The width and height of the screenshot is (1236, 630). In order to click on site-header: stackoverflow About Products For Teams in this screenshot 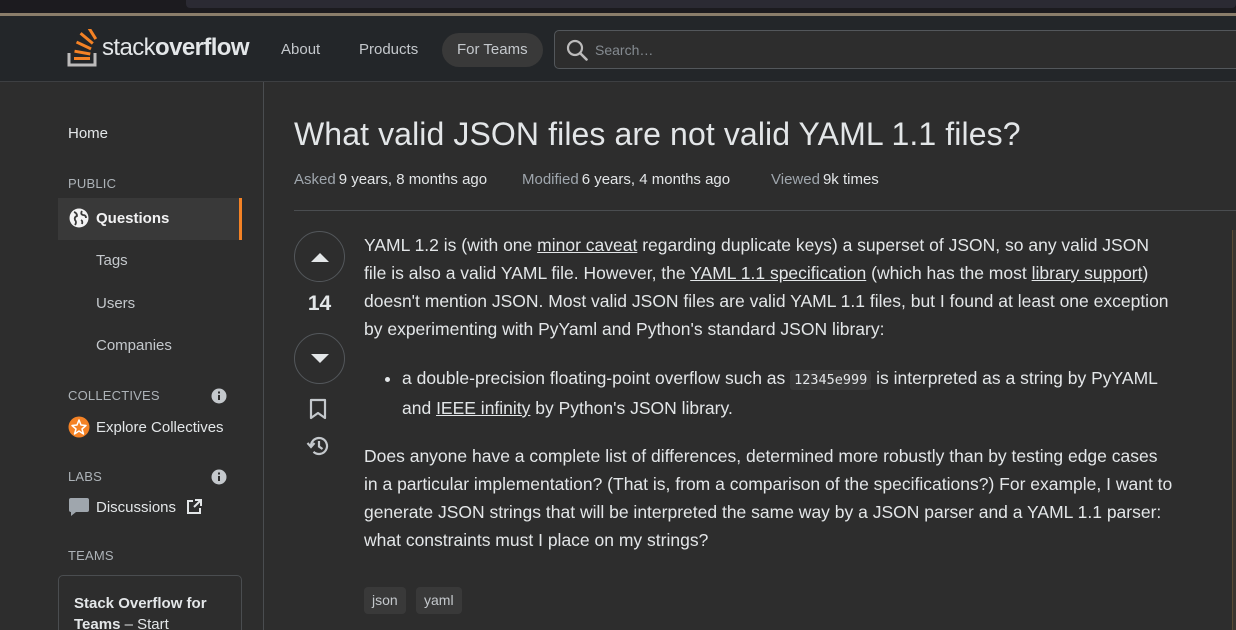, I will do `click(618, 49)`.